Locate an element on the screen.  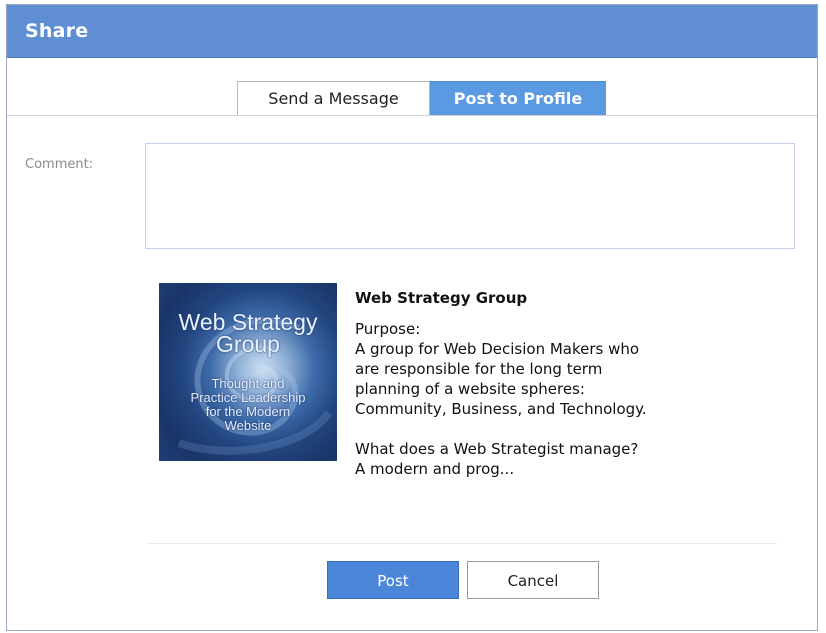
thumbnail-title-line-2: Group is located at coordinates (248, 344).